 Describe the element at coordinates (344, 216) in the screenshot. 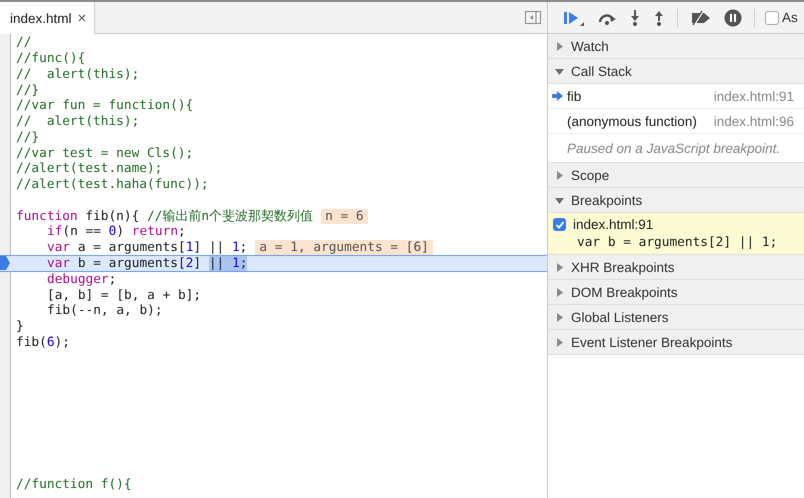

I see `inline-value: n = 6` at that location.